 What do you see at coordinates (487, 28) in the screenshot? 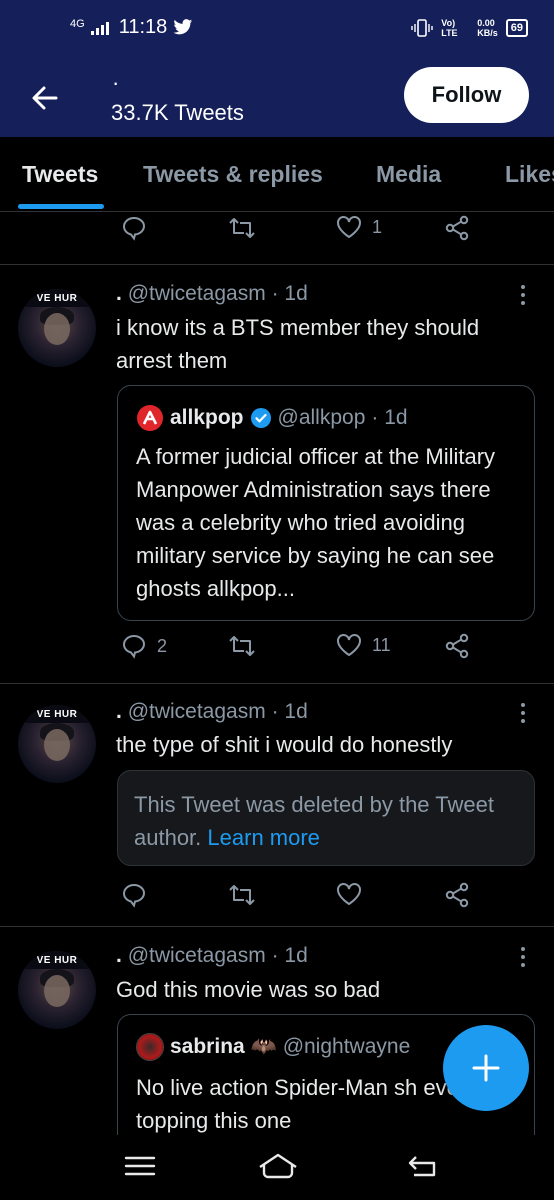
I see `net-speed: 0.00 KB/s` at bounding box center [487, 28].